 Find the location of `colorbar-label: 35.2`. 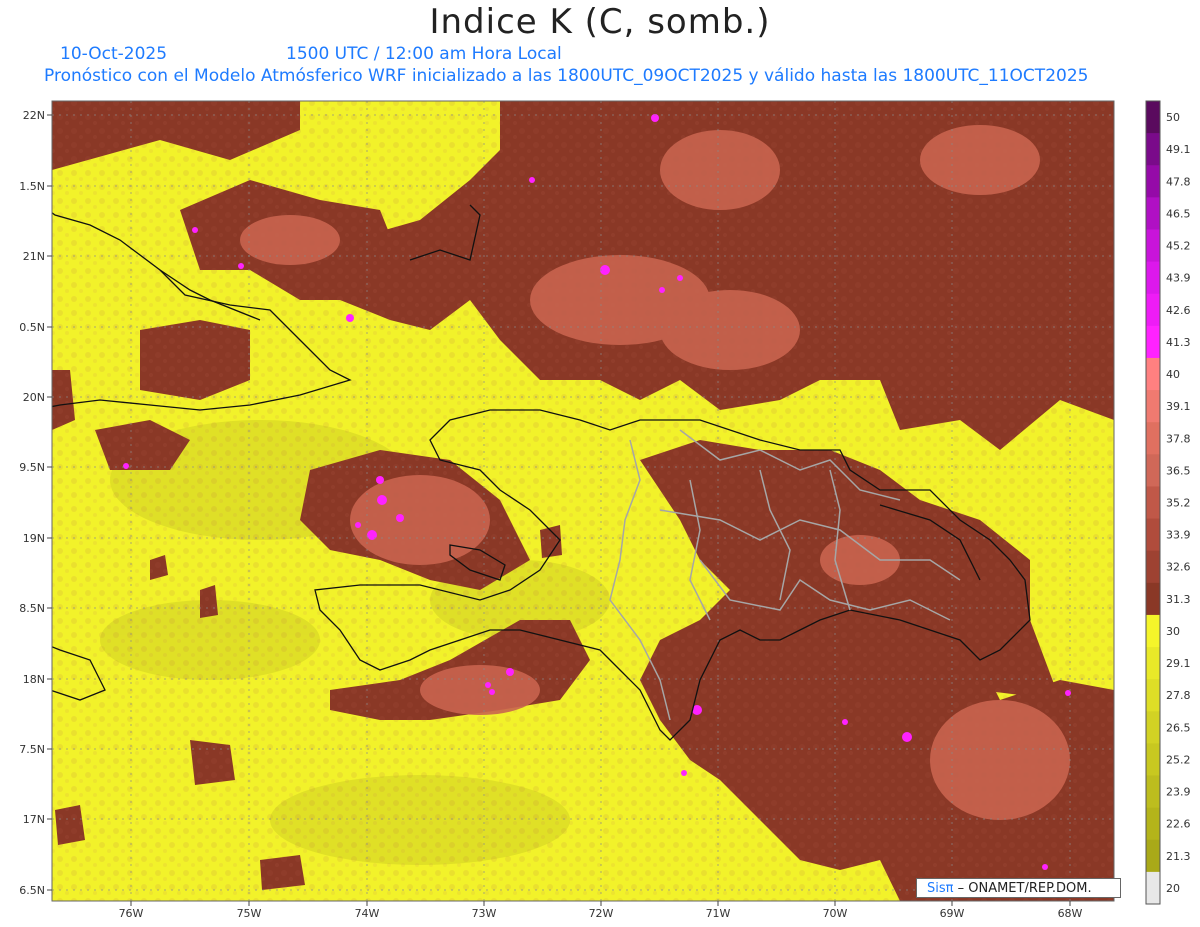

colorbar-label: 35.2 is located at coordinates (1178, 503).